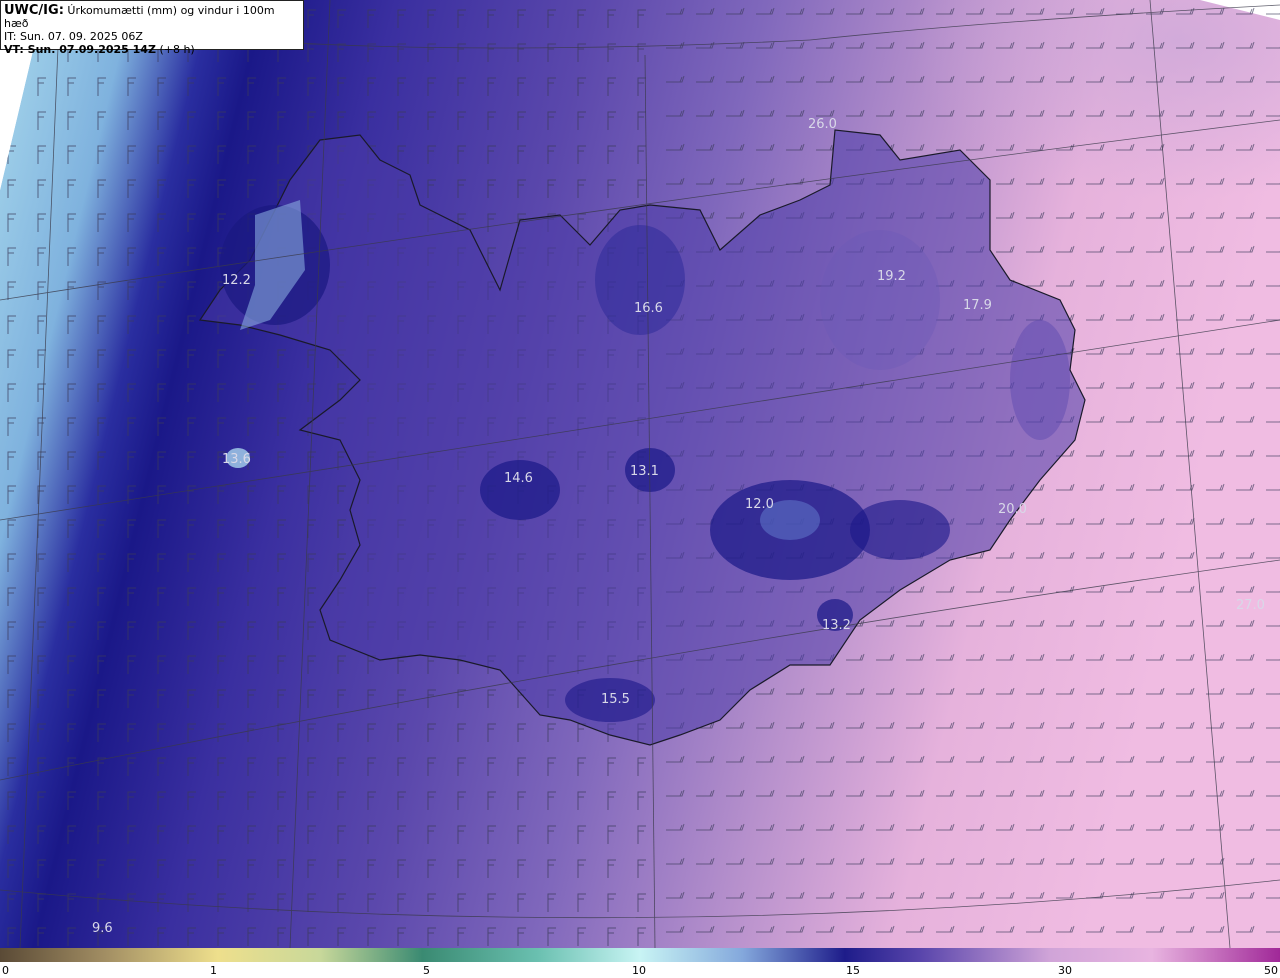  I want to click on value-label: 12.2, so click(236, 280).